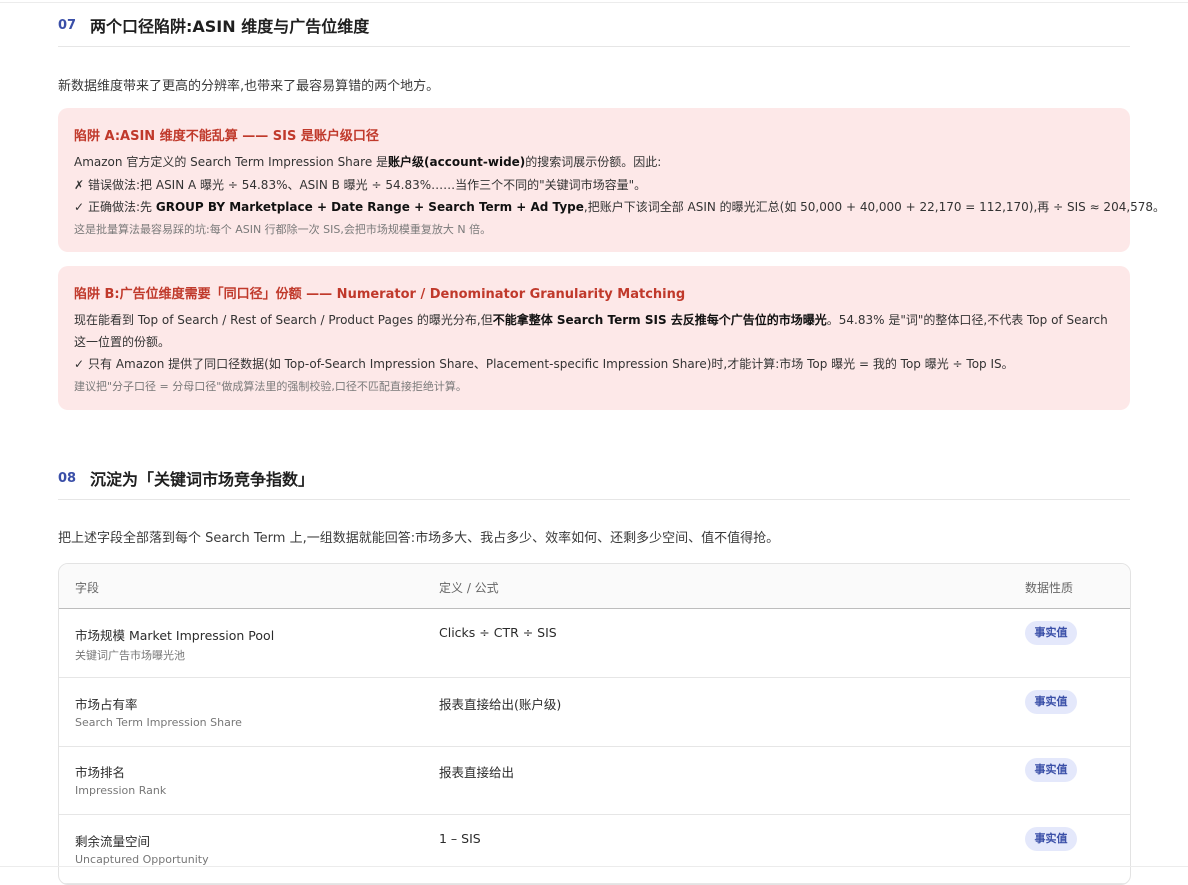  Describe the element at coordinates (594, 482) in the screenshot. I see `section-08-header: 08 沉淀为「关键词市场竞争指数」` at that location.